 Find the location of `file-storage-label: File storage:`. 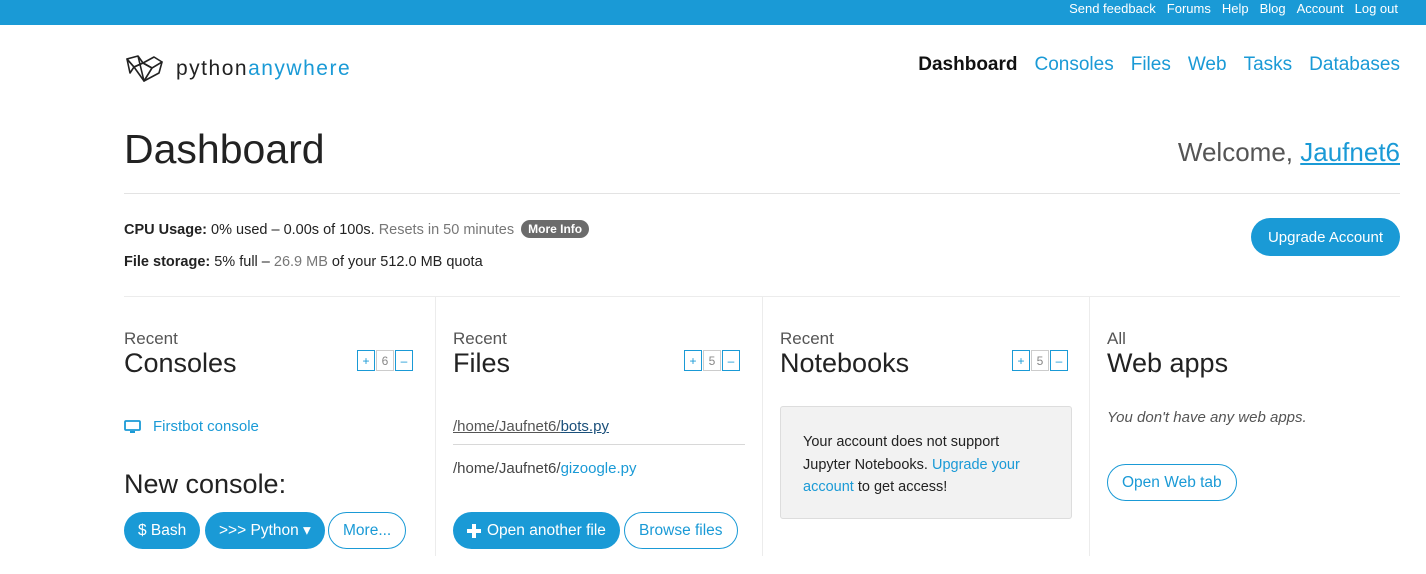

file-storage-label: File storage: is located at coordinates (167, 262).